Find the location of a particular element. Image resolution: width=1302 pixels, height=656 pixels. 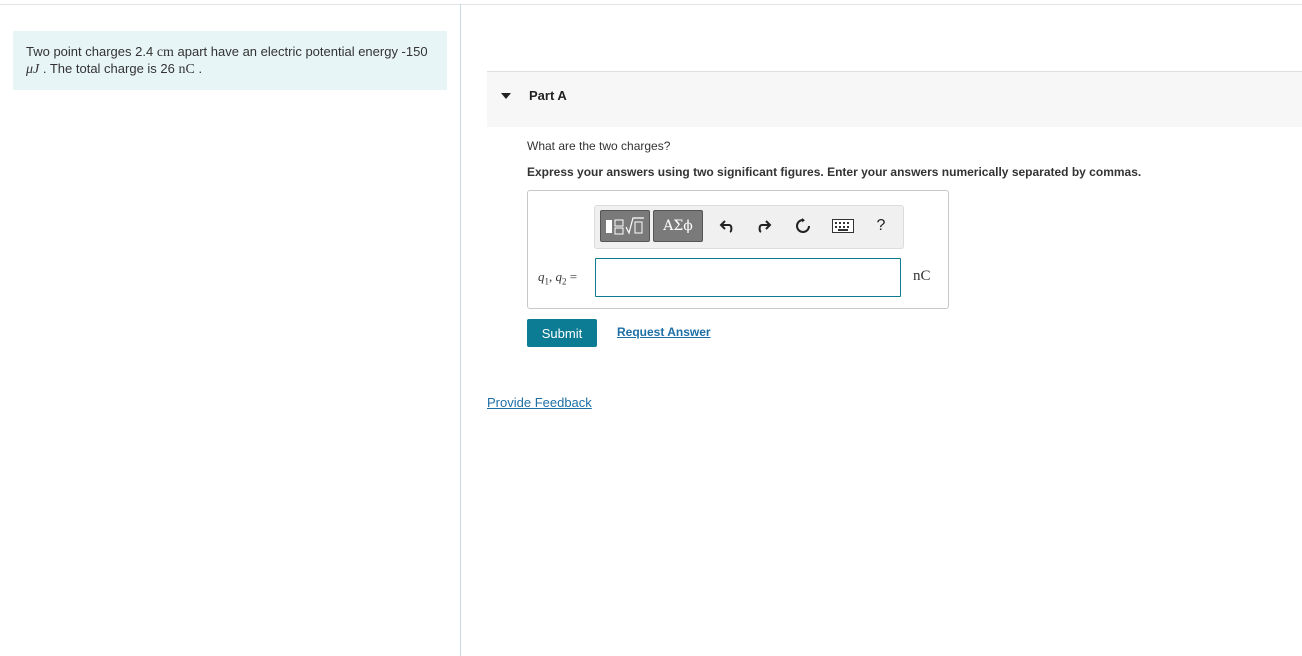

templates-icon is located at coordinates (625, 226).